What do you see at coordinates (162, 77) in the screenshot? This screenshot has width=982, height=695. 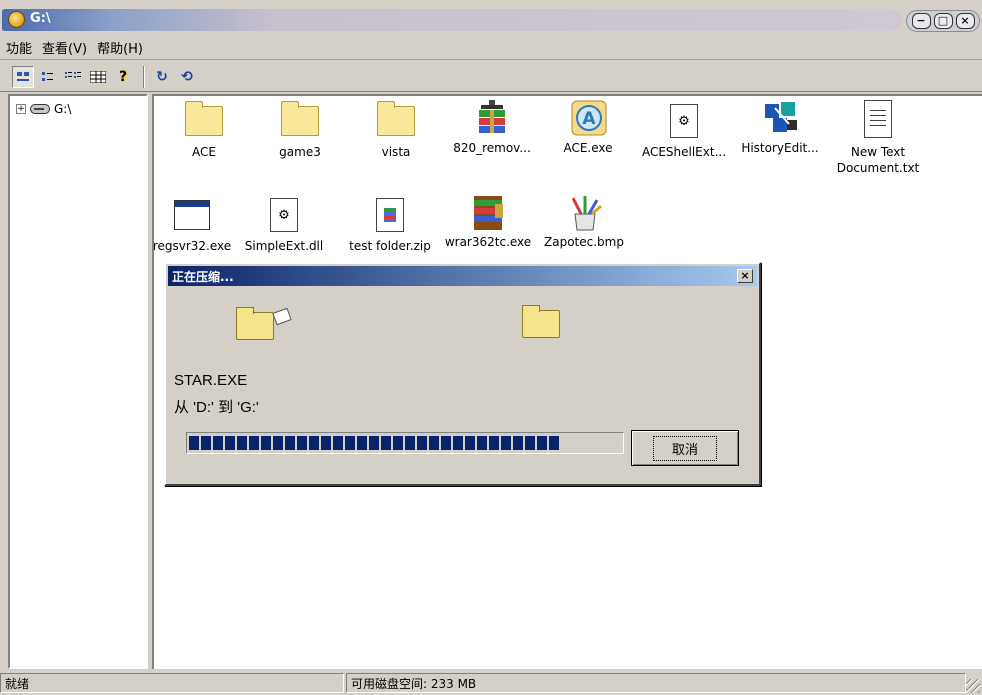 I see `refresh-icon: ↻` at bounding box center [162, 77].